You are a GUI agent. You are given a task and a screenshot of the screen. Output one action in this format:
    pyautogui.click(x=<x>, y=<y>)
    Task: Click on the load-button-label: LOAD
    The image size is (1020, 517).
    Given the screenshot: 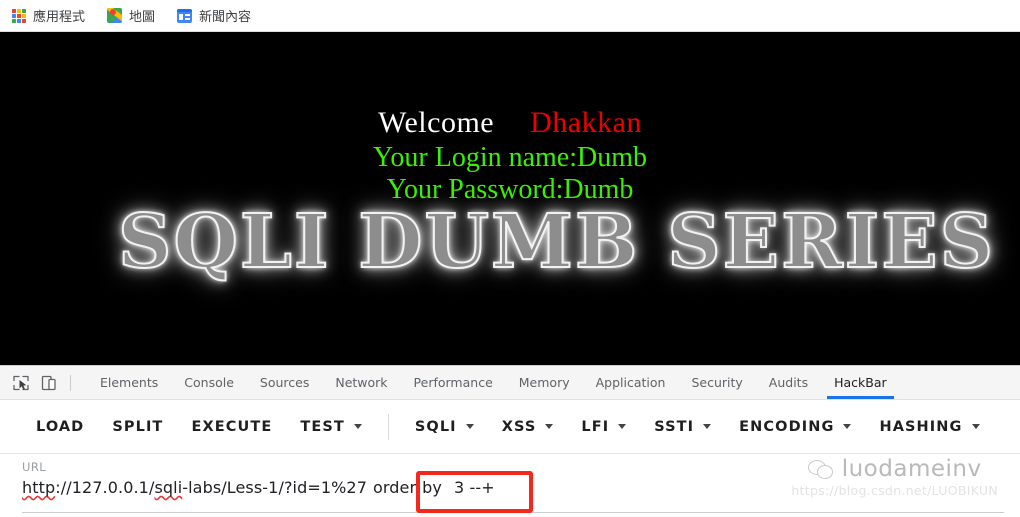 What is the action you would take?
    pyautogui.click(x=60, y=426)
    